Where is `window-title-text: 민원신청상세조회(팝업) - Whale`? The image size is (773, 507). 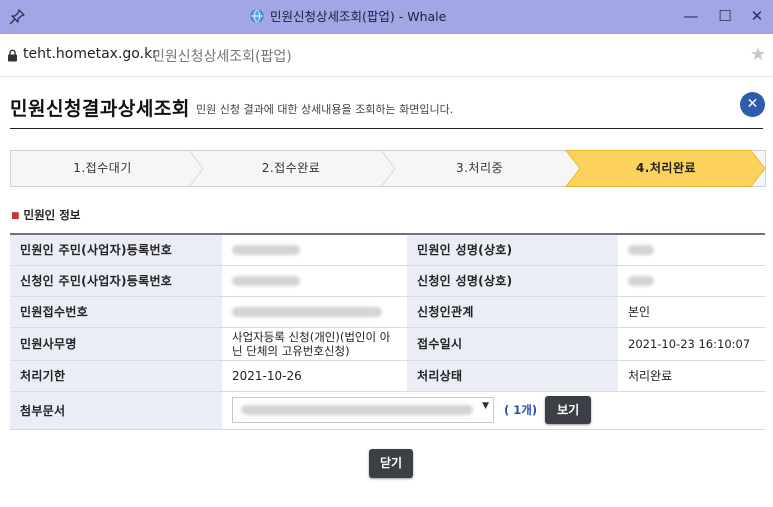
window-title-text: 민원신청상세조회(팝업) - Whale is located at coordinates (358, 16).